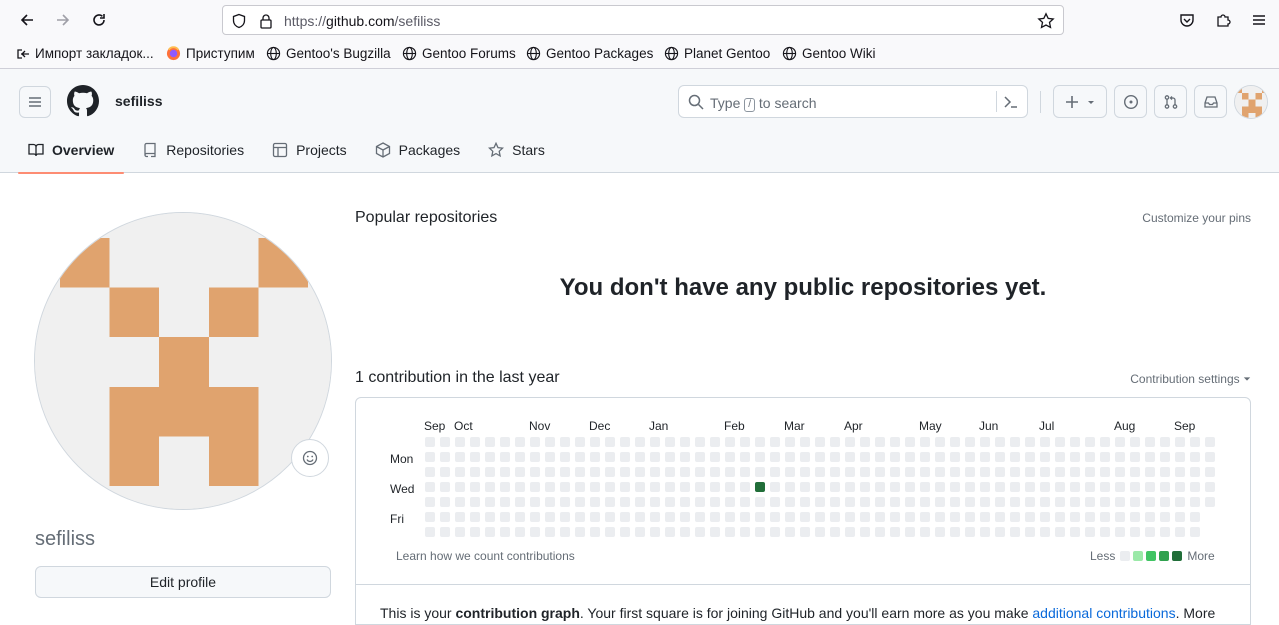  I want to click on inbox-icon, so click(1210, 101).